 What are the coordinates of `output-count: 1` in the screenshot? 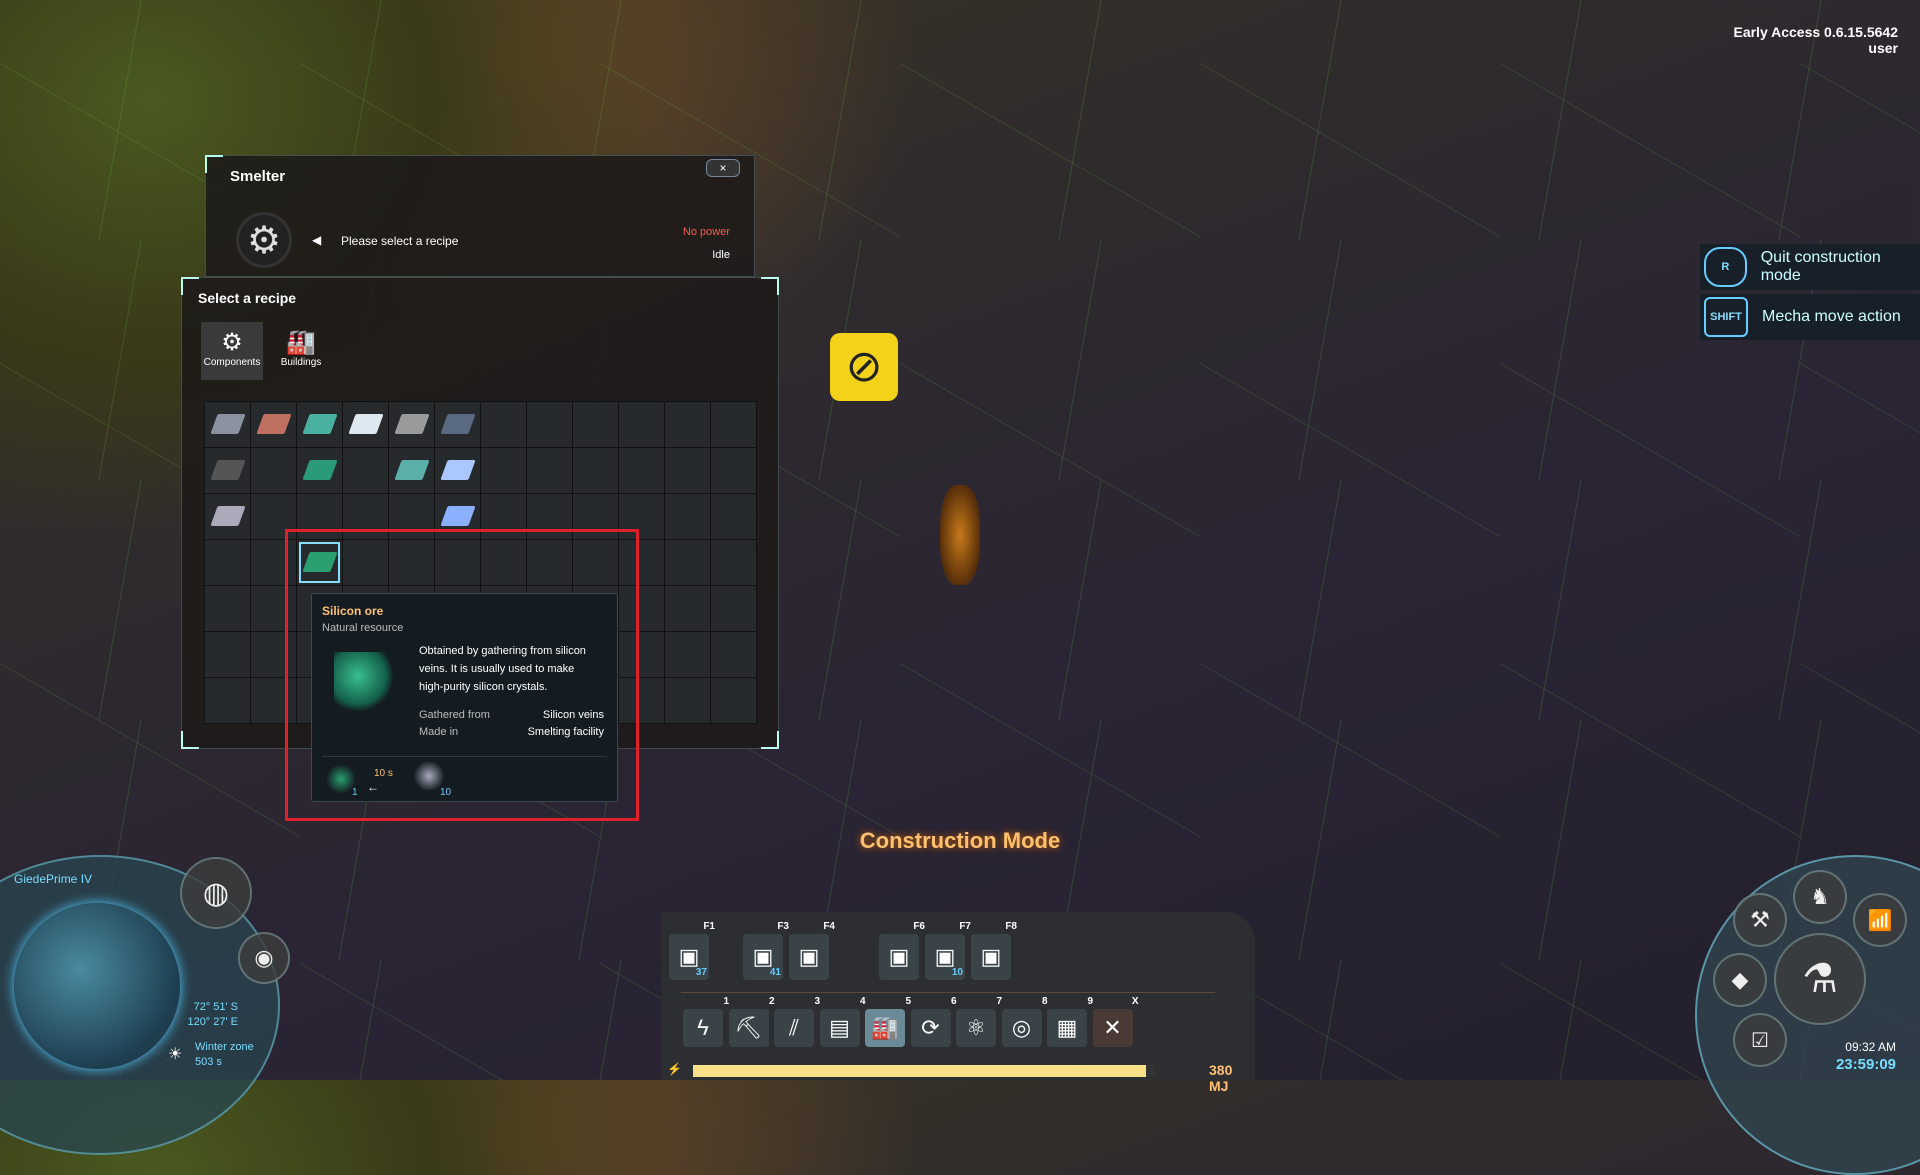 It's located at (355, 792).